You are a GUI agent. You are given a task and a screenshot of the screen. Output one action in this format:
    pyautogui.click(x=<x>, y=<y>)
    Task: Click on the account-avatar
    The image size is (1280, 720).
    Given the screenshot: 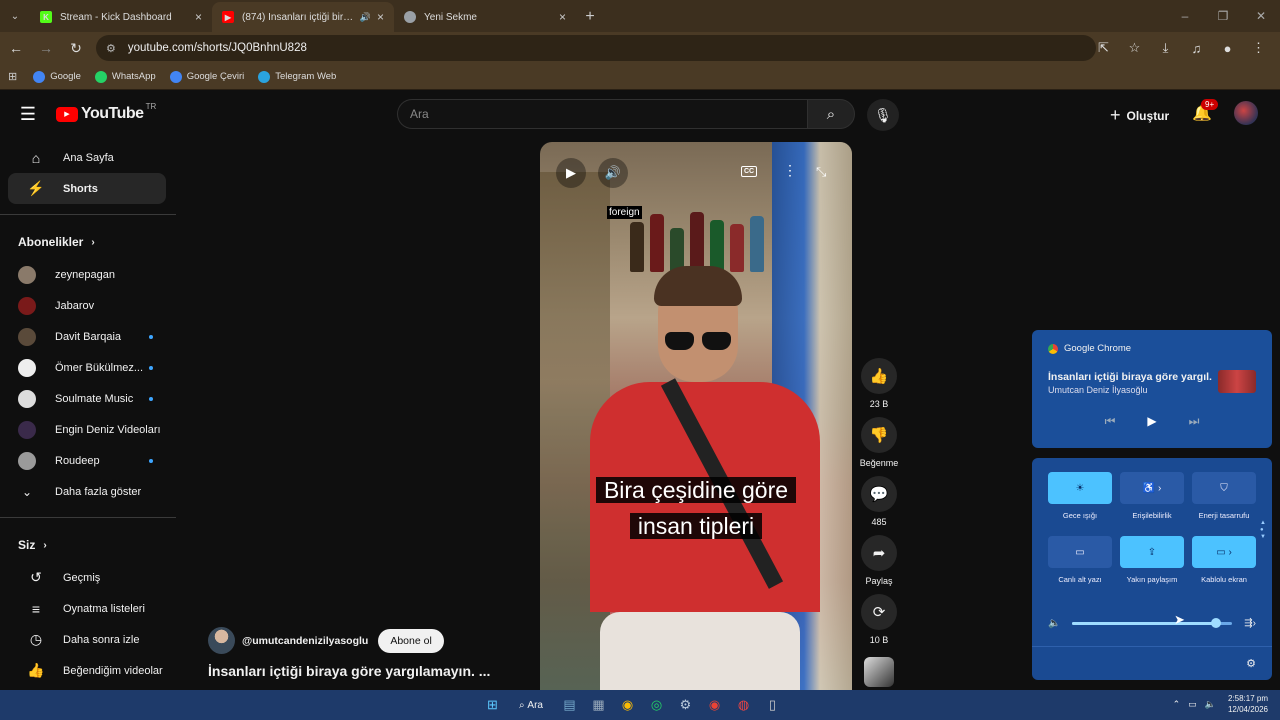 What is the action you would take?
    pyautogui.click(x=1246, y=113)
    